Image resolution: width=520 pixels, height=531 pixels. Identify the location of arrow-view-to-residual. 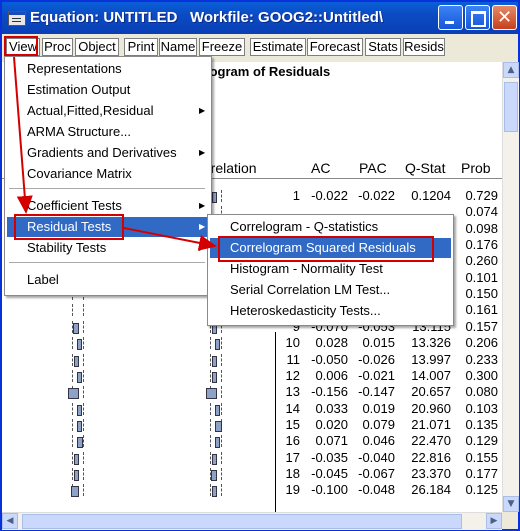
(23, 135).